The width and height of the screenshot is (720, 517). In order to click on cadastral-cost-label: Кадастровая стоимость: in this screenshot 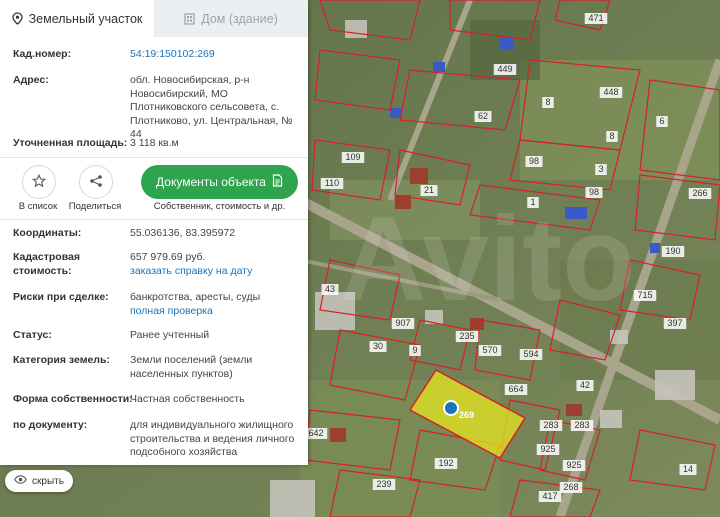, I will do `click(46, 264)`.